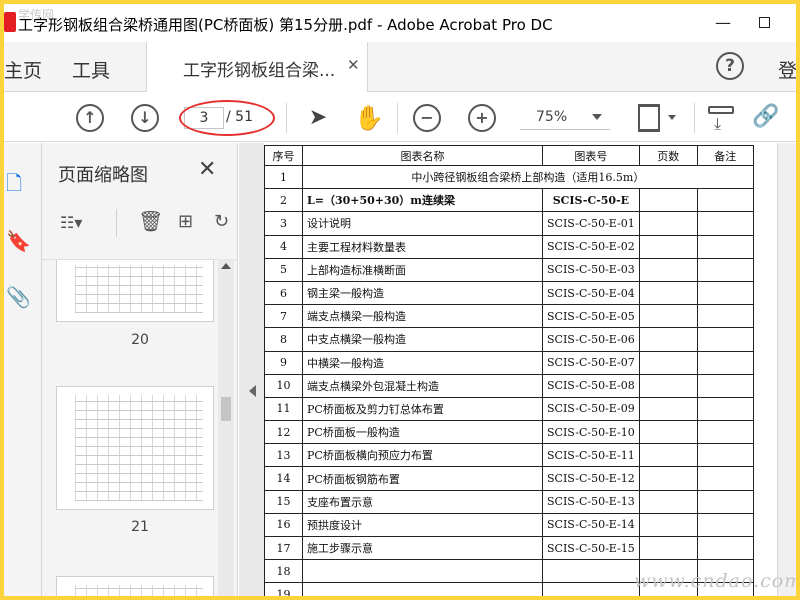 This screenshot has height=600, width=800. Describe the element at coordinates (283, 385) in the screenshot. I see `row-number: 10` at that location.